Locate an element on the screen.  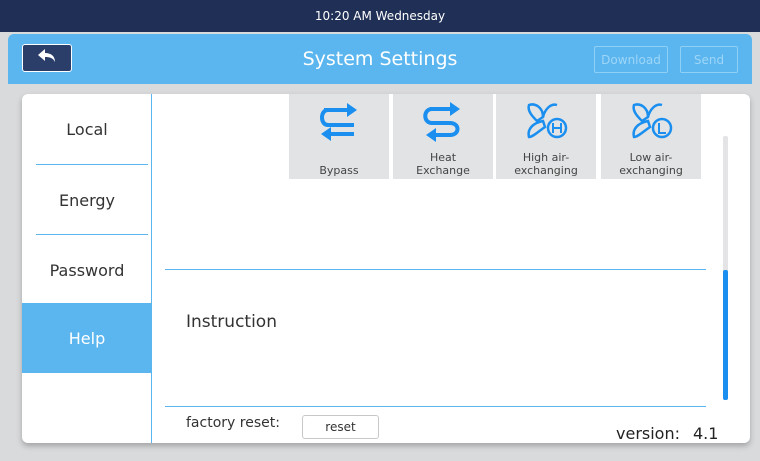
sidebar-item-label: Local is located at coordinates (87, 129).